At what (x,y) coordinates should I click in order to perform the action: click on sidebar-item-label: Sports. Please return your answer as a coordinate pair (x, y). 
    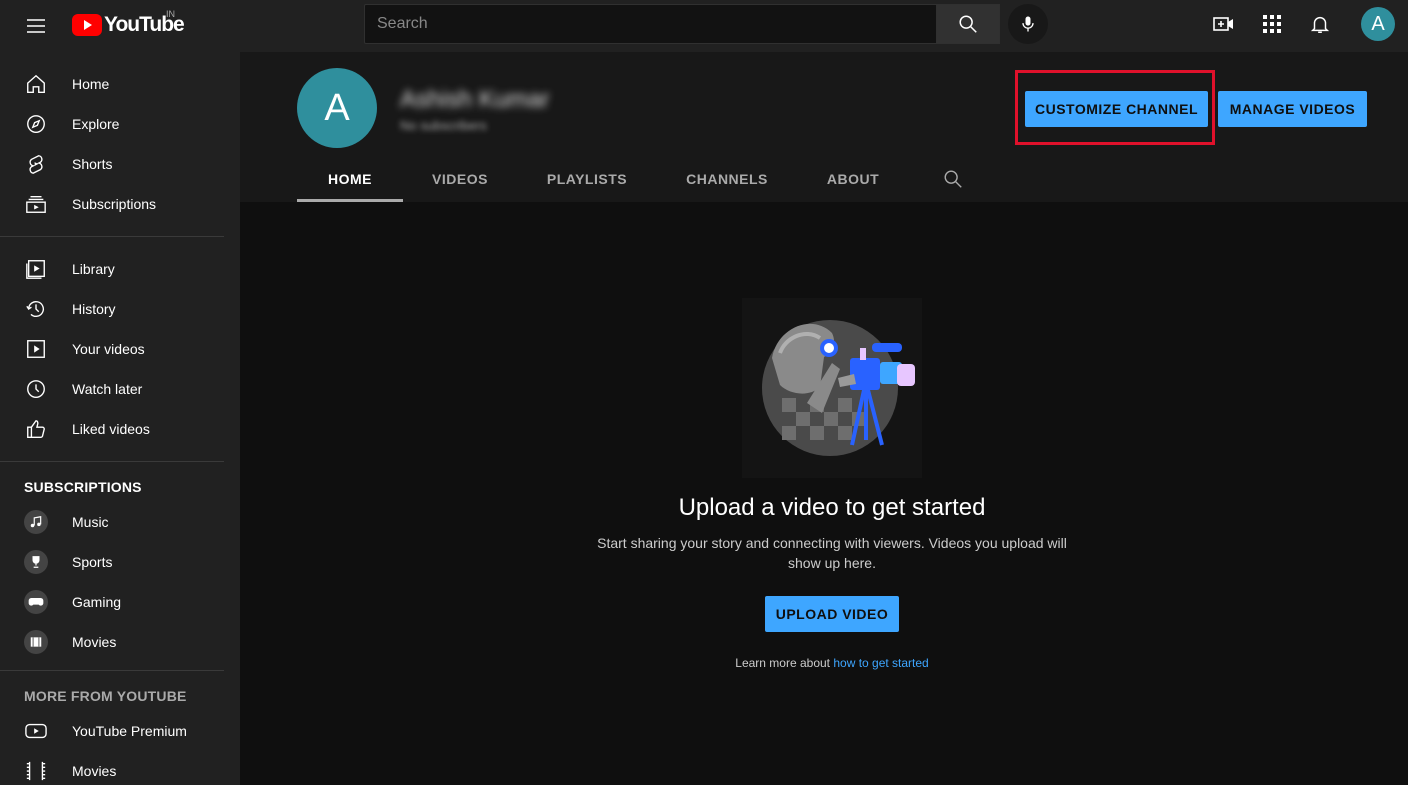
    Looking at the image, I should click on (92, 562).